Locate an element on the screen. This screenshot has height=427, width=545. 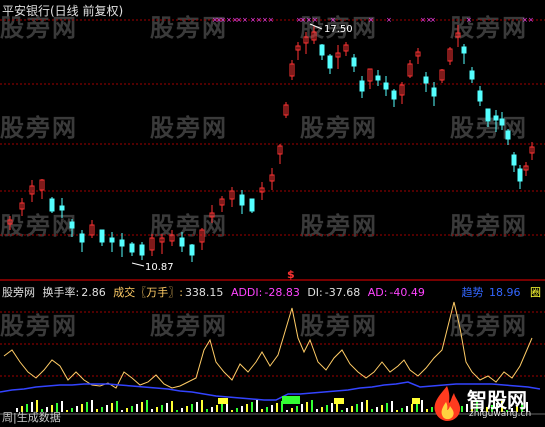
logo-url: zhiguwang.cn is located at coordinates (500, 414).